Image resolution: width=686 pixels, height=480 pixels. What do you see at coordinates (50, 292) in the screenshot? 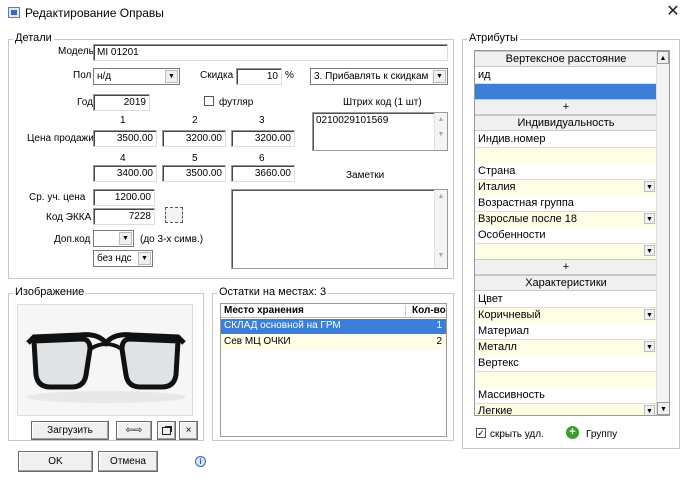
I see `image-group-label: Изображение` at bounding box center [50, 292].